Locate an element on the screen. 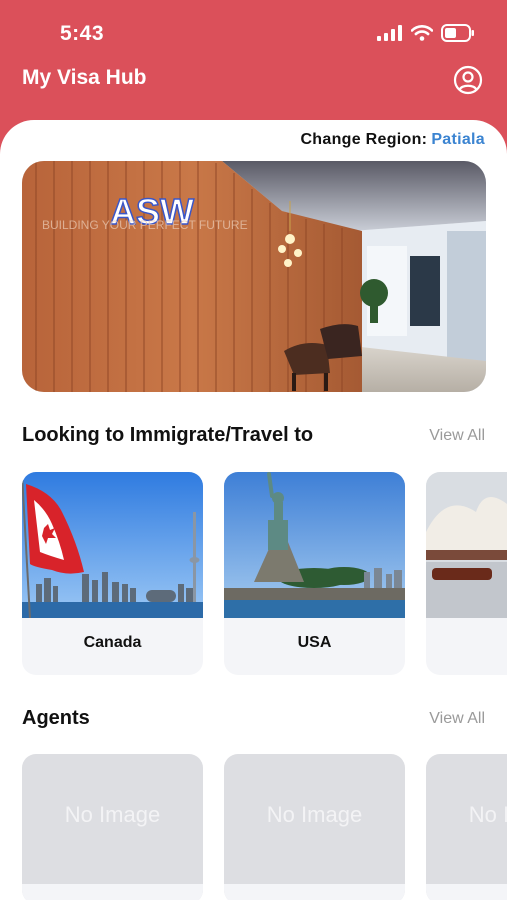 Image resolution: width=507 pixels, height=900 pixels. australia-image is located at coordinates (466, 545).